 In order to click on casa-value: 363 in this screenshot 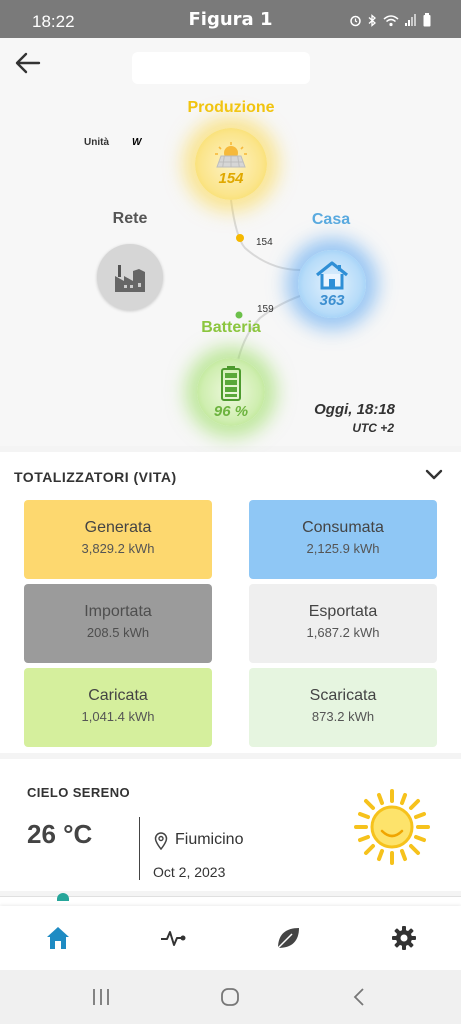, I will do `click(332, 300)`.